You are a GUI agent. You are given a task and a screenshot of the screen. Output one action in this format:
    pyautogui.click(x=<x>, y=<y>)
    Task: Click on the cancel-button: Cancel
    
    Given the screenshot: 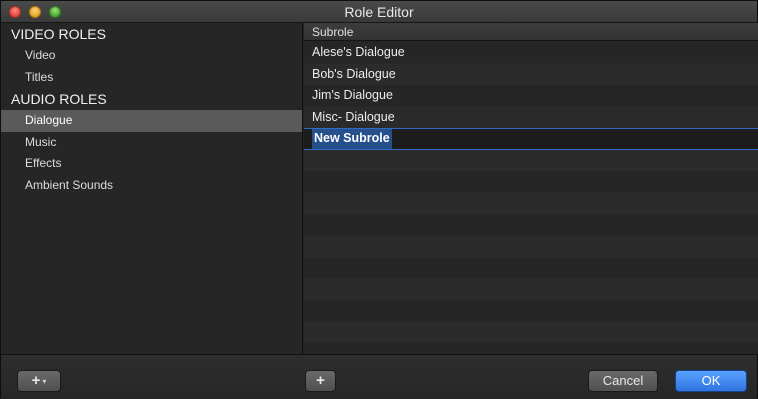 What is the action you would take?
    pyautogui.click(x=623, y=381)
    